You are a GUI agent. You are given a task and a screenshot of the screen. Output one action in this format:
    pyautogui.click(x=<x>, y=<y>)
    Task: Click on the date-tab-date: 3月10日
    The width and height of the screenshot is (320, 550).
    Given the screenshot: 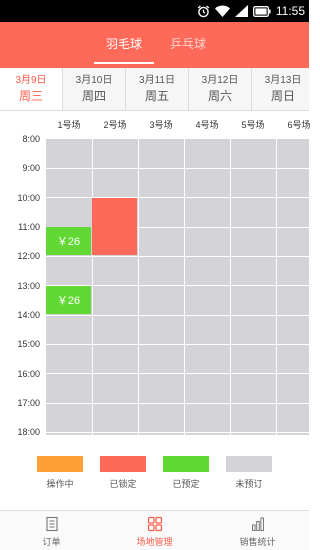 What is the action you would take?
    pyautogui.click(x=94, y=80)
    